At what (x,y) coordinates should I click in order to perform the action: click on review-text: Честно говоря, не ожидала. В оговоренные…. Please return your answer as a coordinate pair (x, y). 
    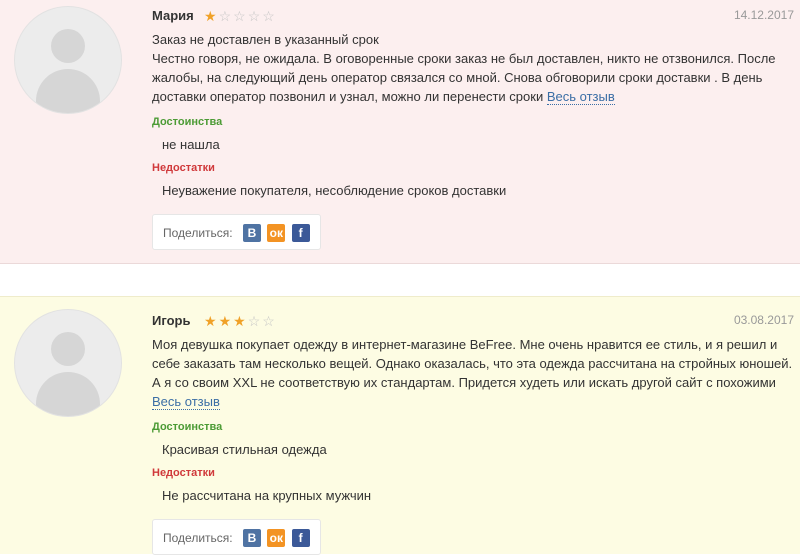
    Looking at the image, I should click on (464, 77).